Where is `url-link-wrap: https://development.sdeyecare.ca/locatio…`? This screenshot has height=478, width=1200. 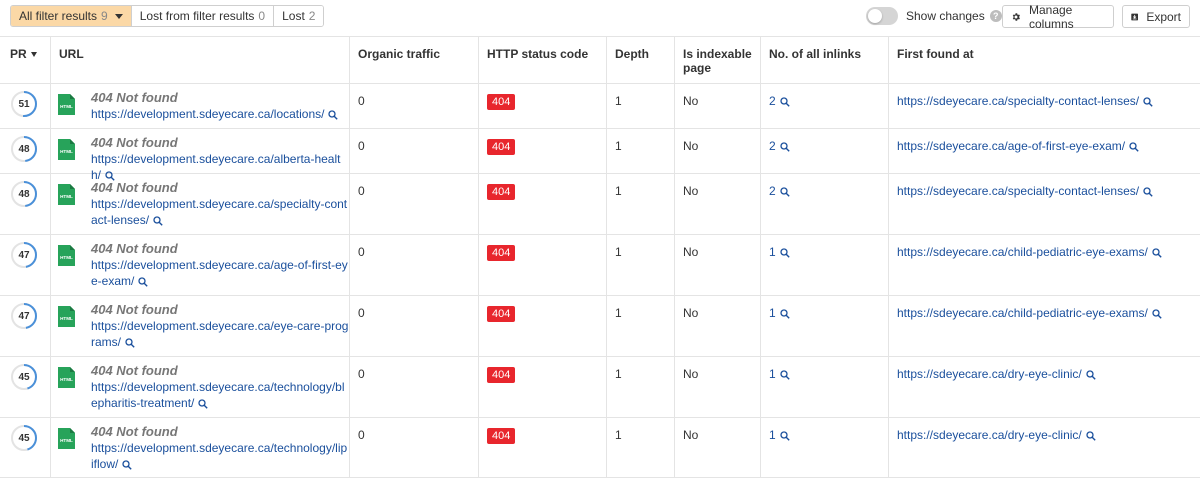 url-link-wrap: https://development.sdeyecare.ca/locatio… is located at coordinates (220, 114).